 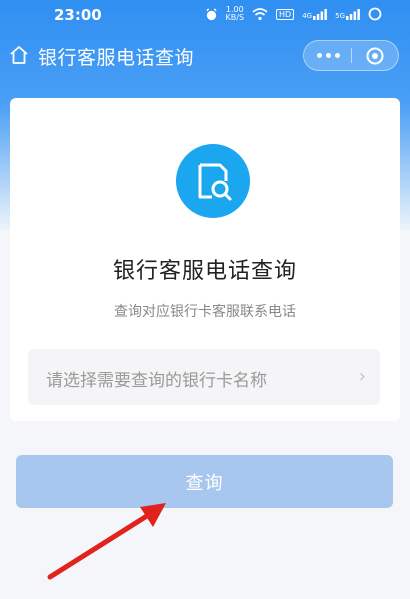 I want to click on signal-4g: 4G, so click(x=315, y=14).